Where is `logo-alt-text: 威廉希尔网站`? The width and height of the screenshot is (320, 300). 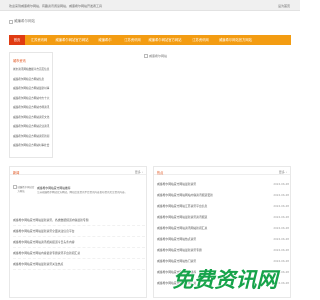 logo-alt-text: 威廉希尔网站 is located at coordinates (24, 21).